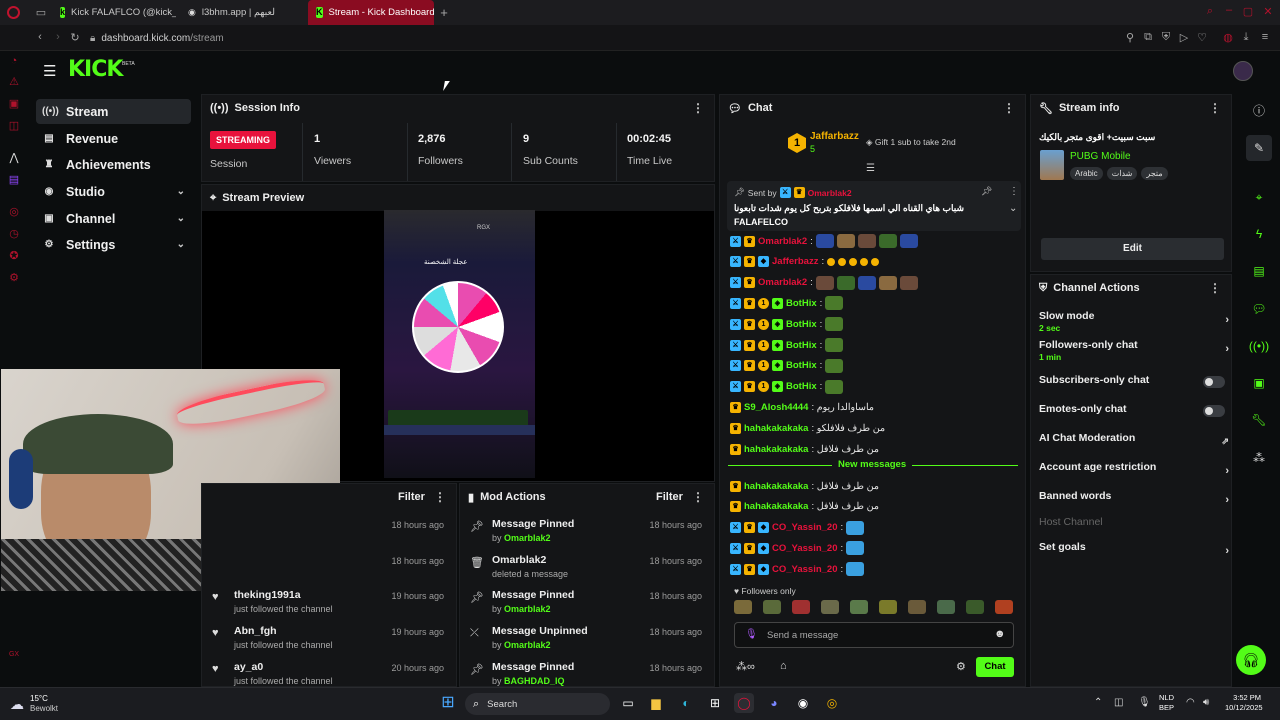 Image resolution: width=1280 pixels, height=720 pixels. Describe the element at coordinates (14, 256) in the screenshot. I see `extensions-icon: ✪` at that location.